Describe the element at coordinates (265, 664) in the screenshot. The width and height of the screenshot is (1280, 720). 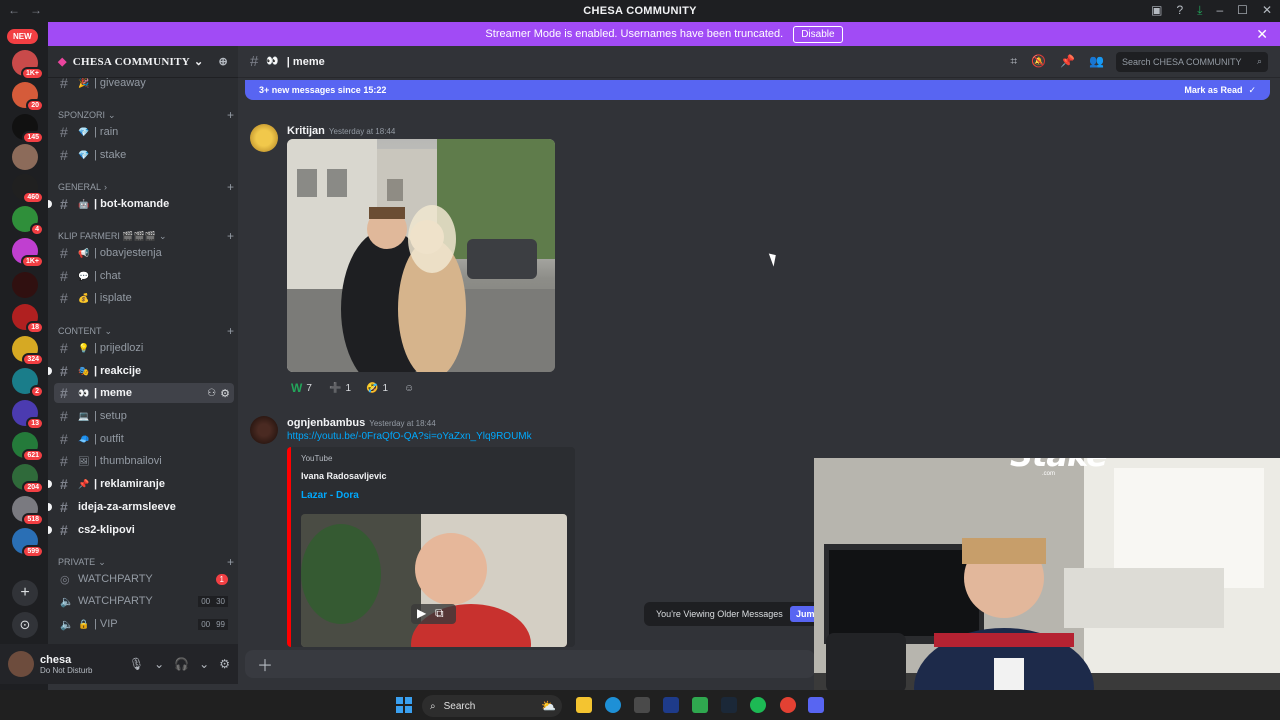
I see `attach-plus-icon: ＋` at that location.